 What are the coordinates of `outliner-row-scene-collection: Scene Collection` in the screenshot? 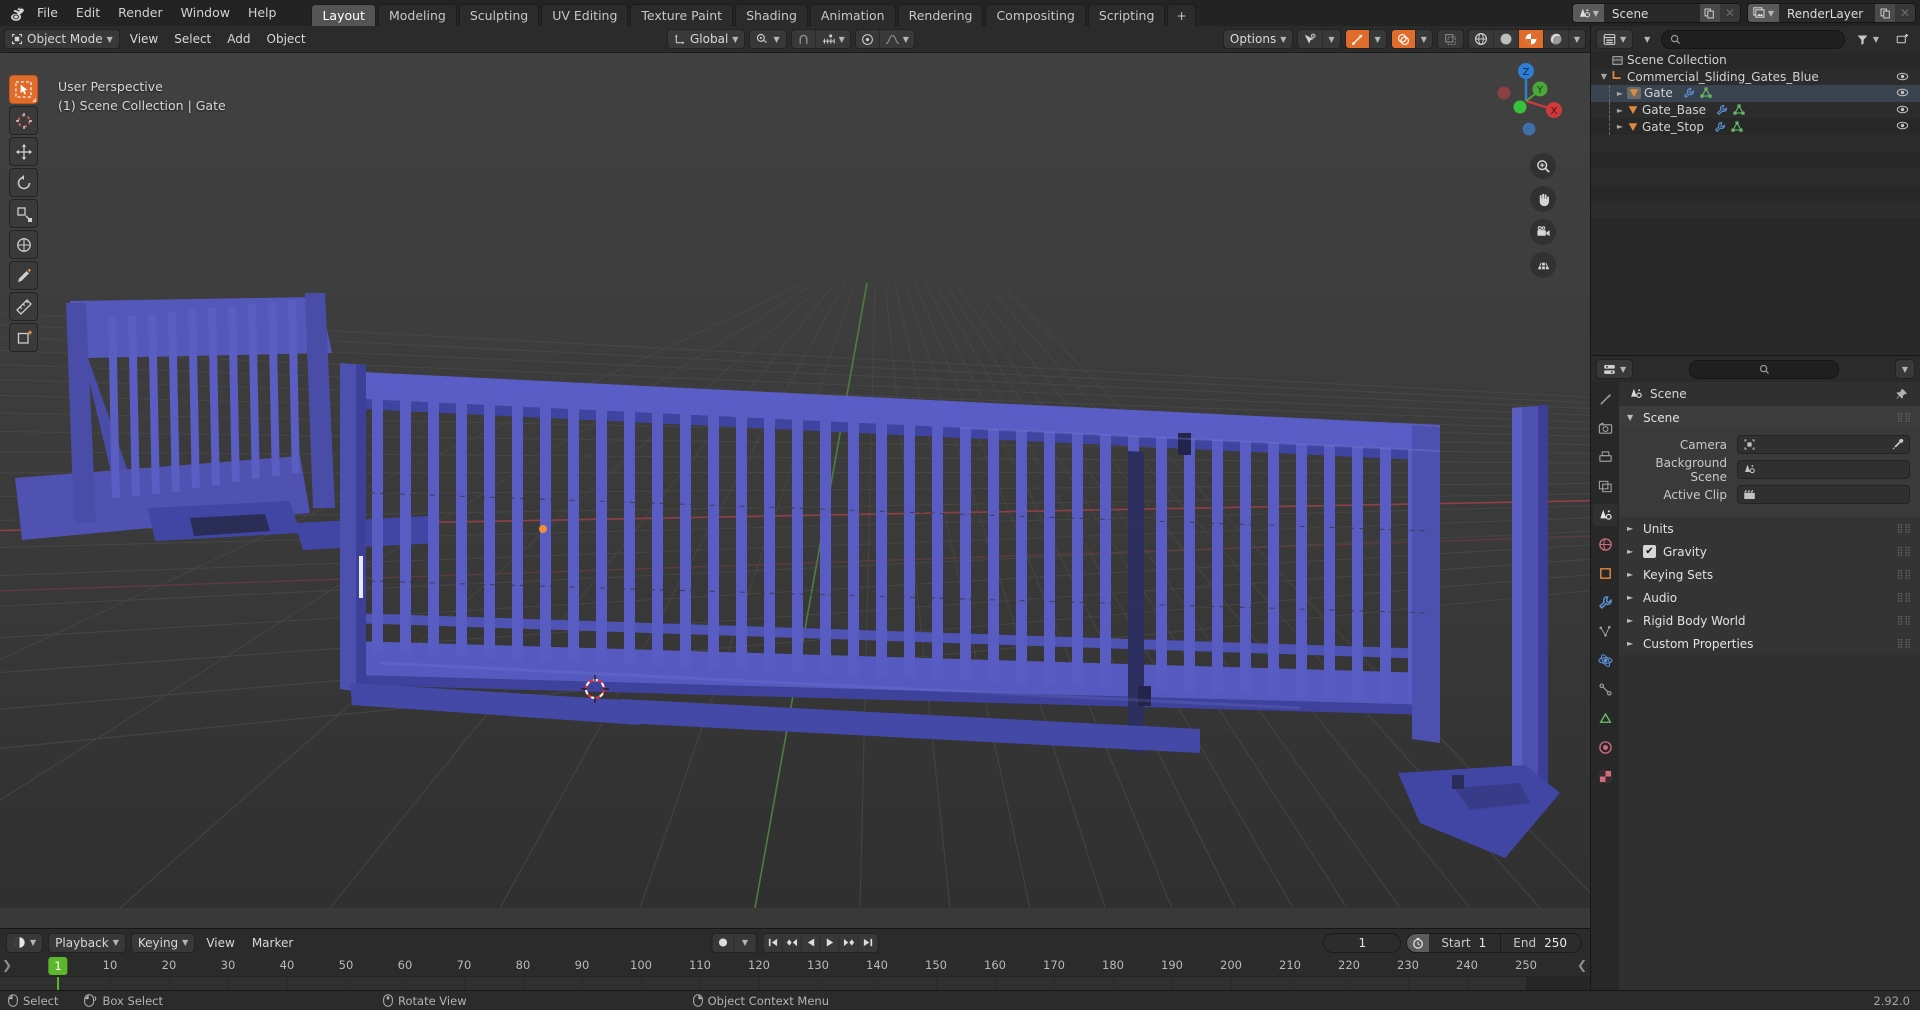 It's located at (1755, 60).